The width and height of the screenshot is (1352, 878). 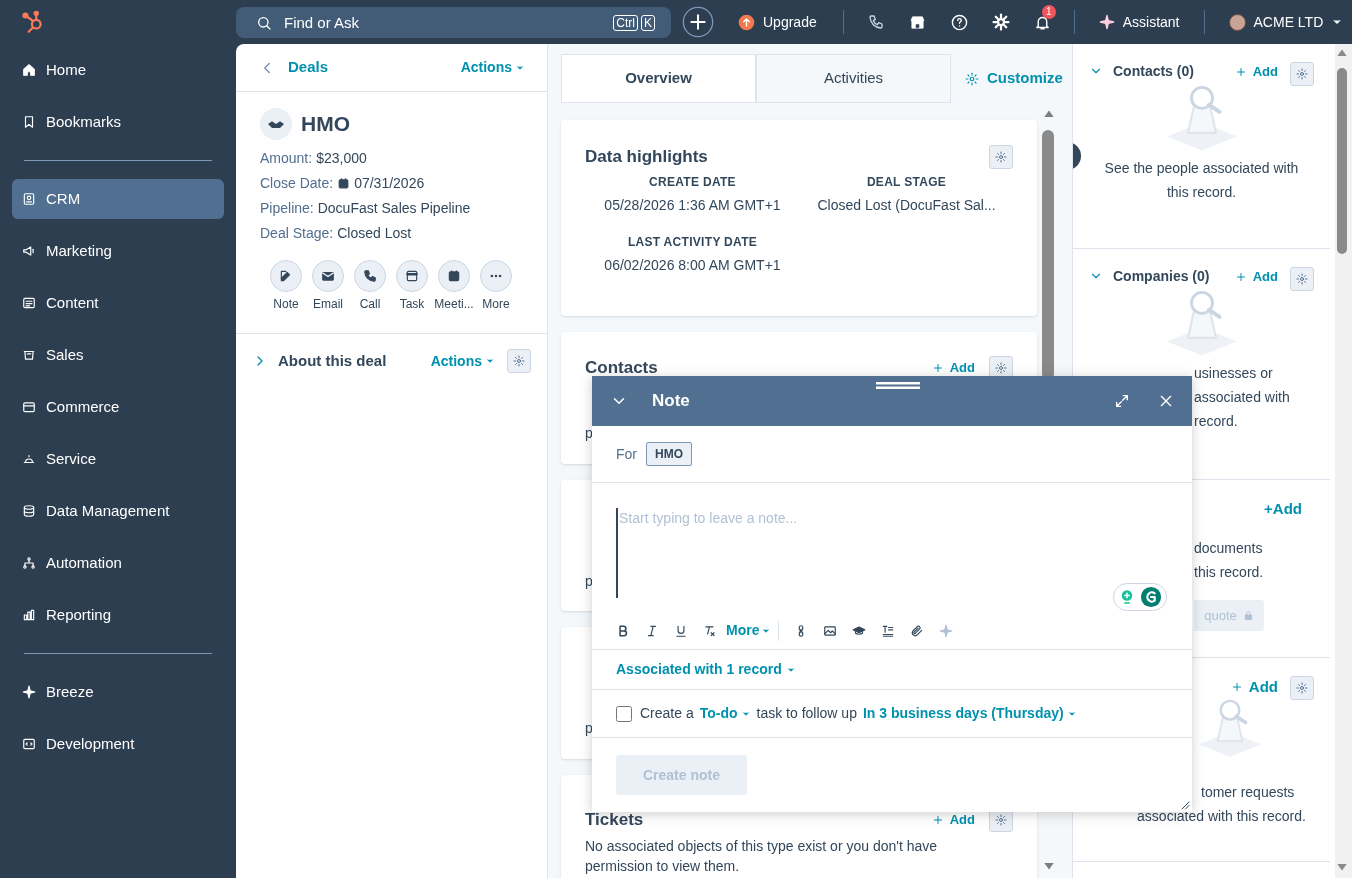 I want to click on phone-icon, so click(x=875, y=22).